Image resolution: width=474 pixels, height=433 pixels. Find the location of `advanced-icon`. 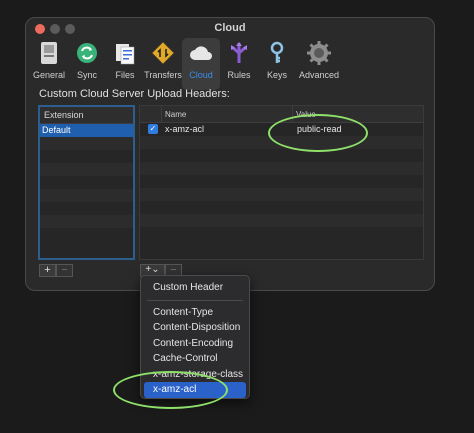

advanced-icon is located at coordinates (319, 53).